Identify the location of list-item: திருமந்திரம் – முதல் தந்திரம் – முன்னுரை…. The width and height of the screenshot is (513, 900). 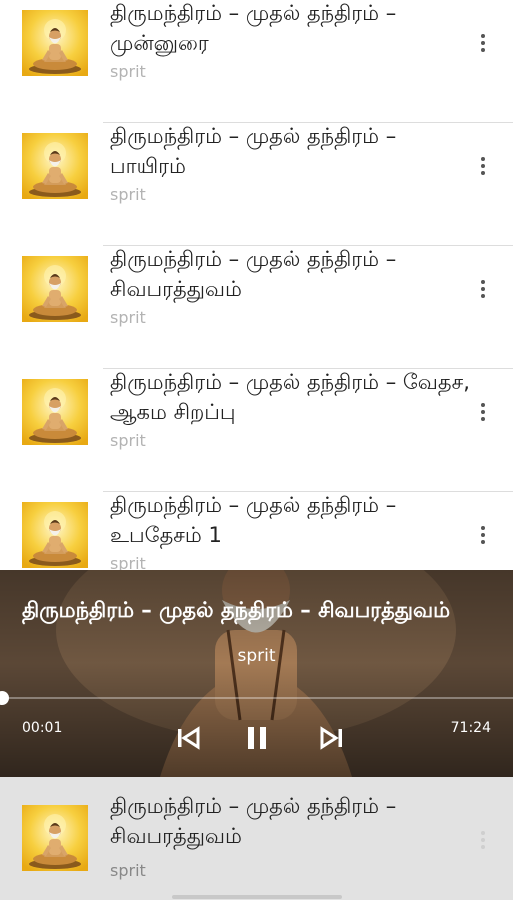
(256, 61).